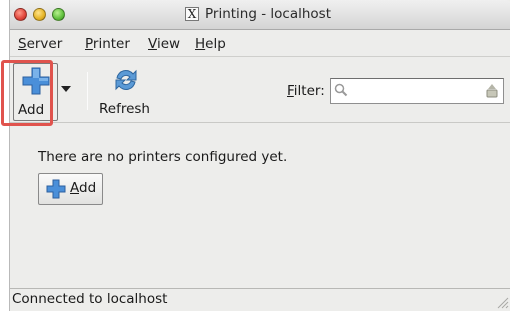 The height and width of the screenshot is (311, 510). What do you see at coordinates (341, 90) in the screenshot?
I see `magnifier-icon` at bounding box center [341, 90].